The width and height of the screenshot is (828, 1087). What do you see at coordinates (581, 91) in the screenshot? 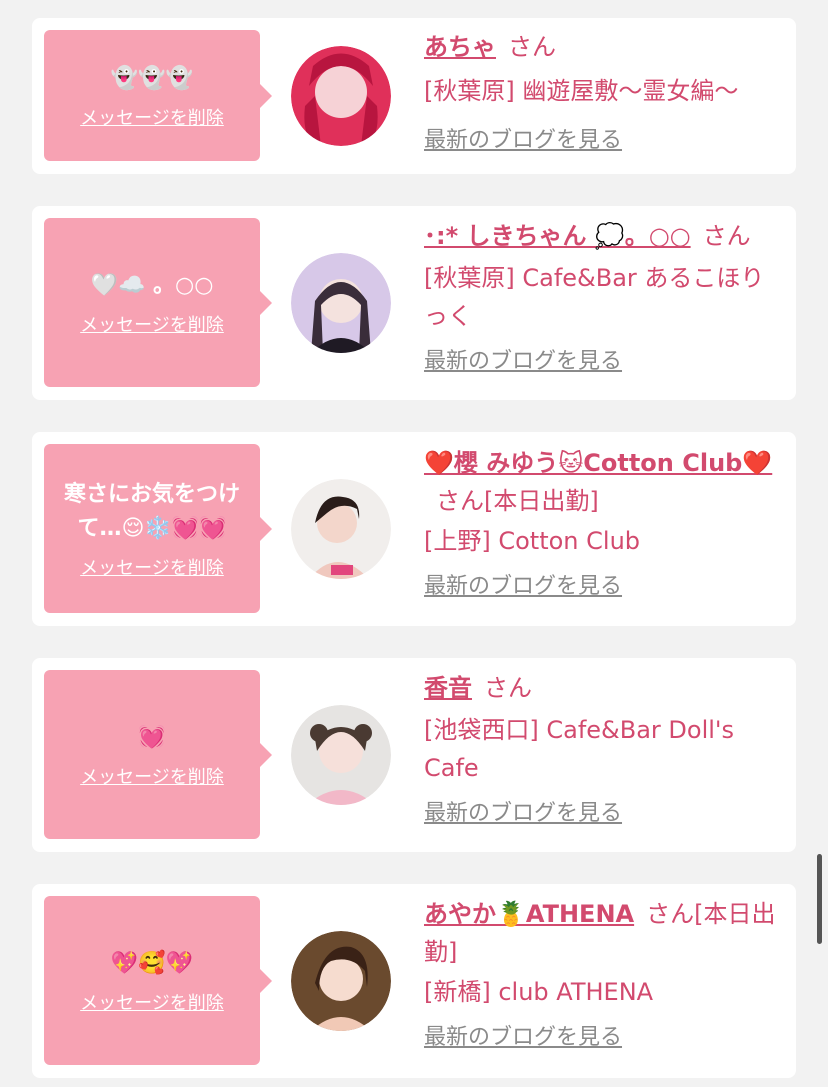
I see `shop-name: [秋葉原] 幽遊屋敷〜霊女編〜` at bounding box center [581, 91].